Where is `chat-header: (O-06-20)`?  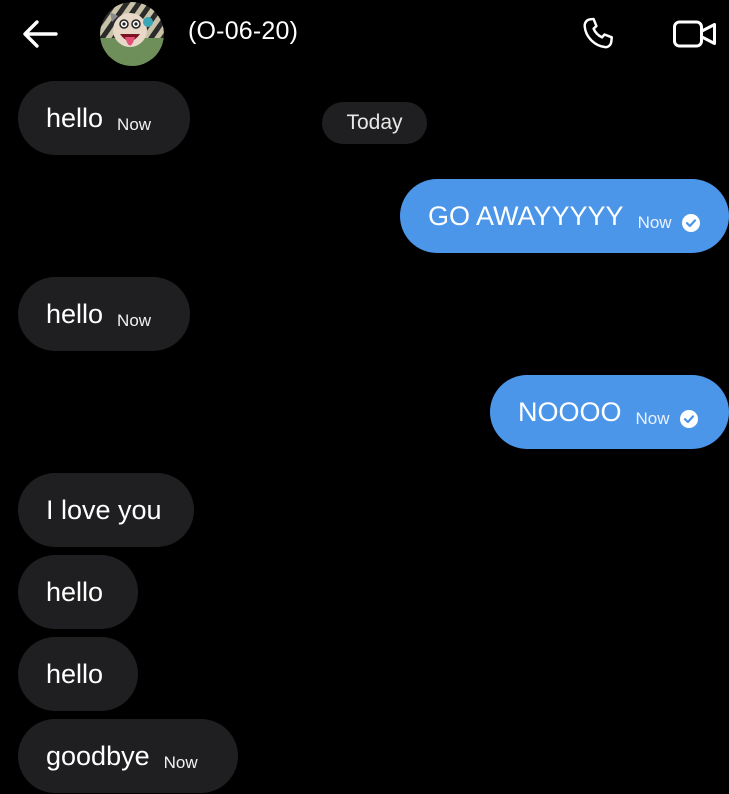
chat-header: (O-06-20) is located at coordinates (364, 35).